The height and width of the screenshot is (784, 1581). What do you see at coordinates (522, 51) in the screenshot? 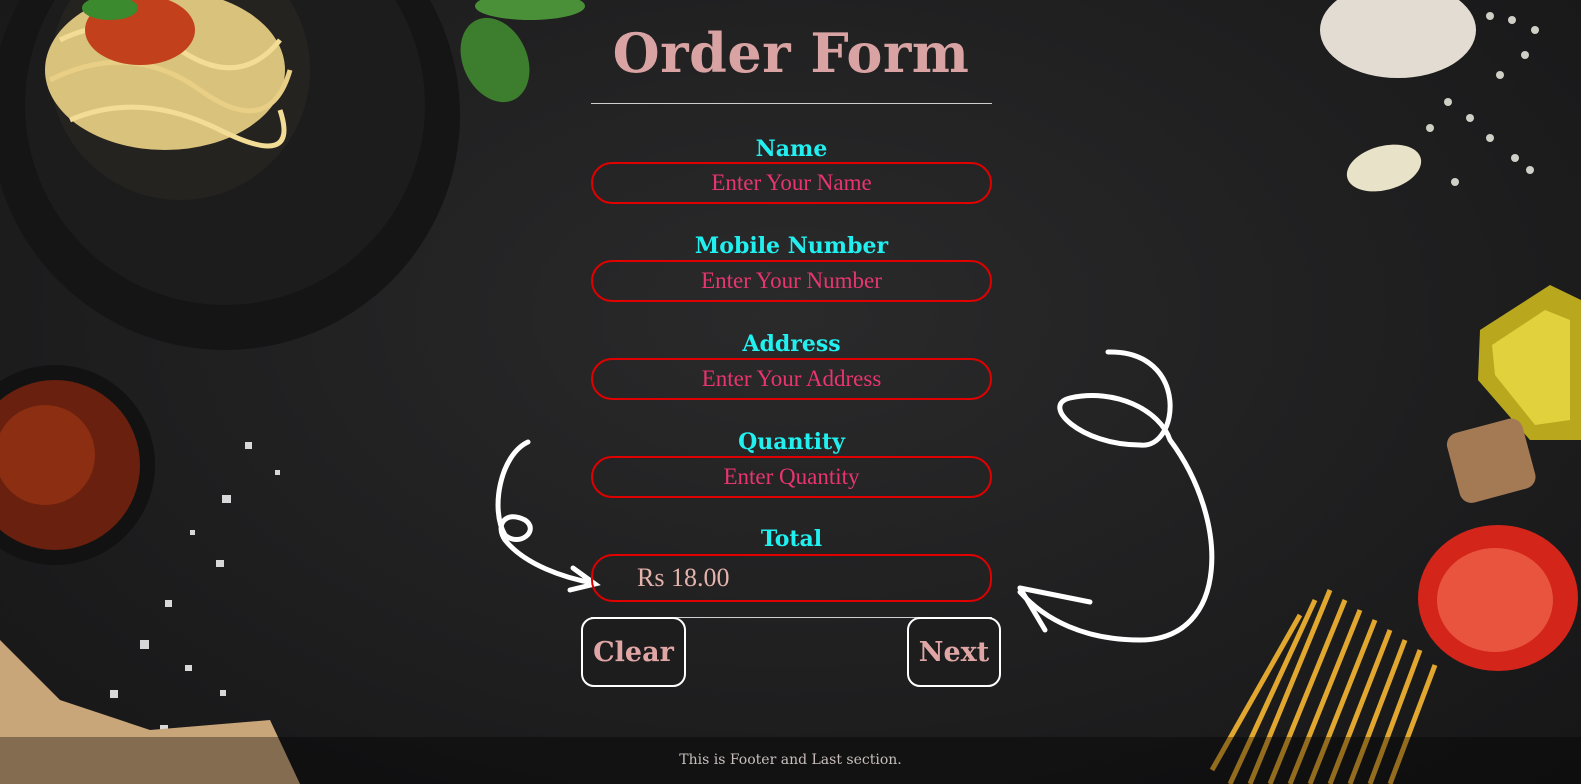
I see `basil-leaves` at bounding box center [522, 51].